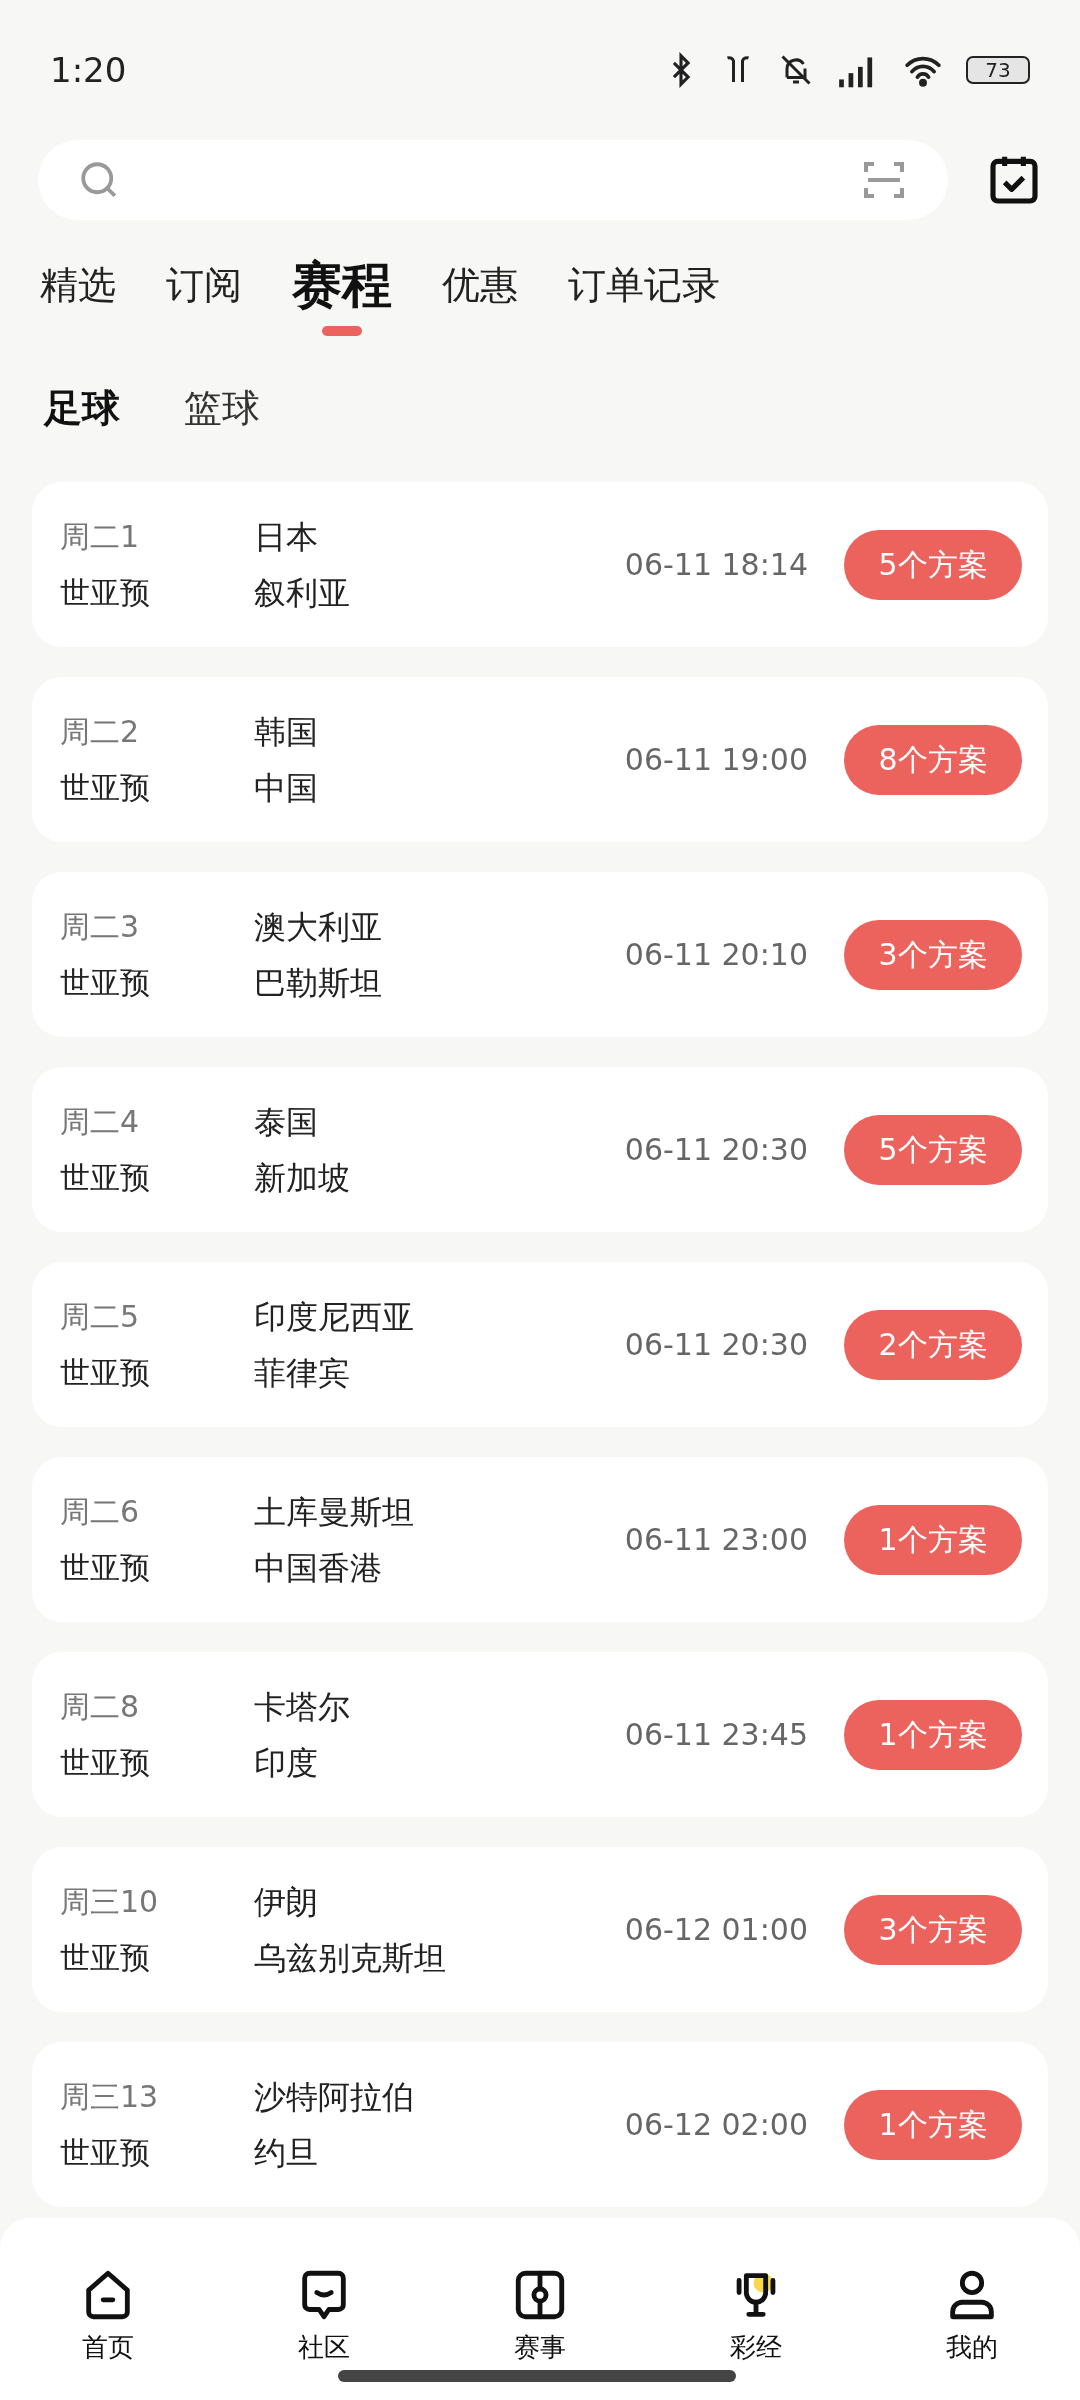  Describe the element at coordinates (540, 759) in the screenshot. I see `match-card: 周二2 世亚预 韩国 中国 06-11 19:00 8个方案` at that location.